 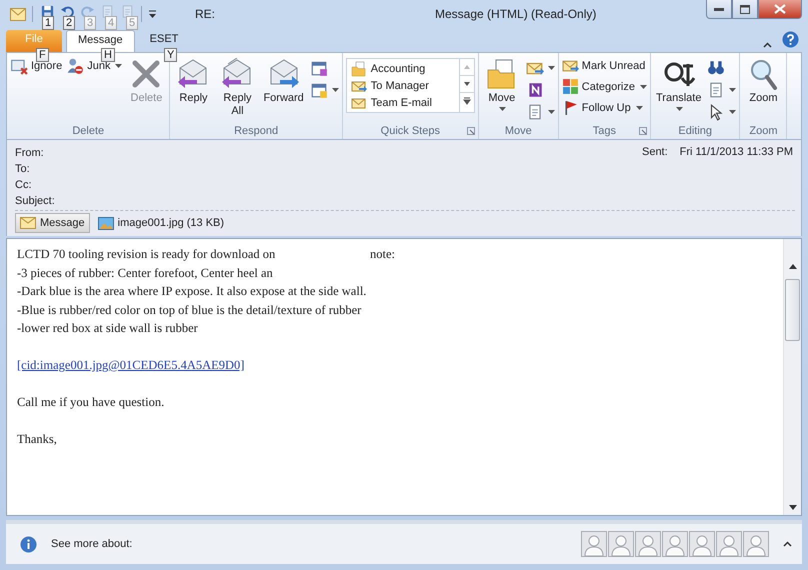 I want to click on floppy-icon, so click(x=47, y=11).